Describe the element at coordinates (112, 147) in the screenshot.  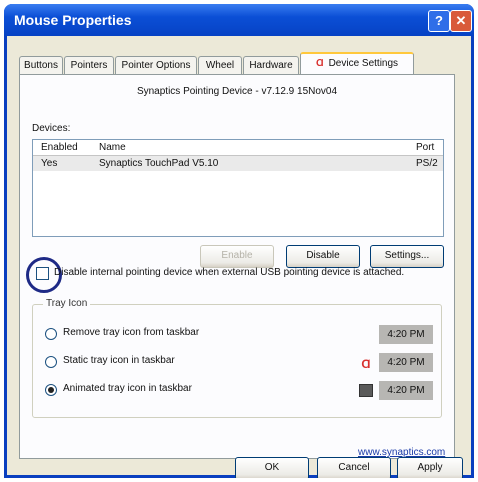
I see `column-header-name: Name` at that location.